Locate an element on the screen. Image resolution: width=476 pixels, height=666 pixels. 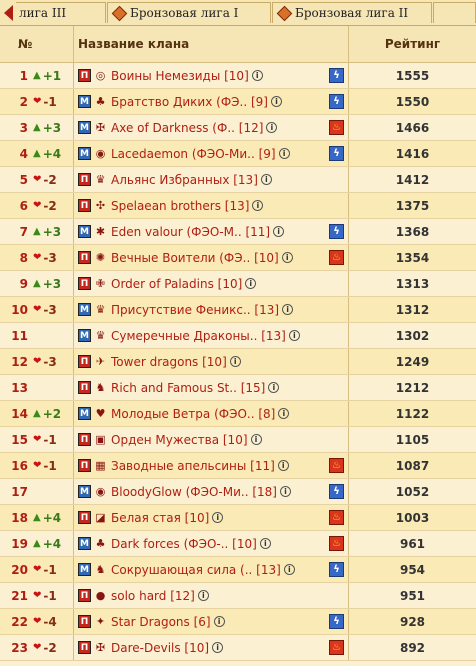
rank-change-value: +4 is located at coordinates (52, 543).